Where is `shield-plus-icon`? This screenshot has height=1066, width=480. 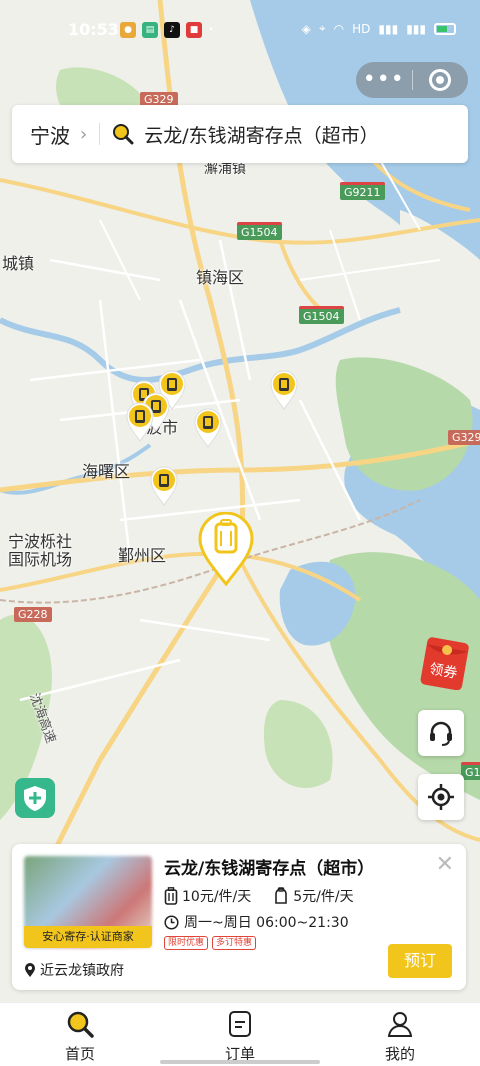 shield-plus-icon is located at coordinates (35, 798).